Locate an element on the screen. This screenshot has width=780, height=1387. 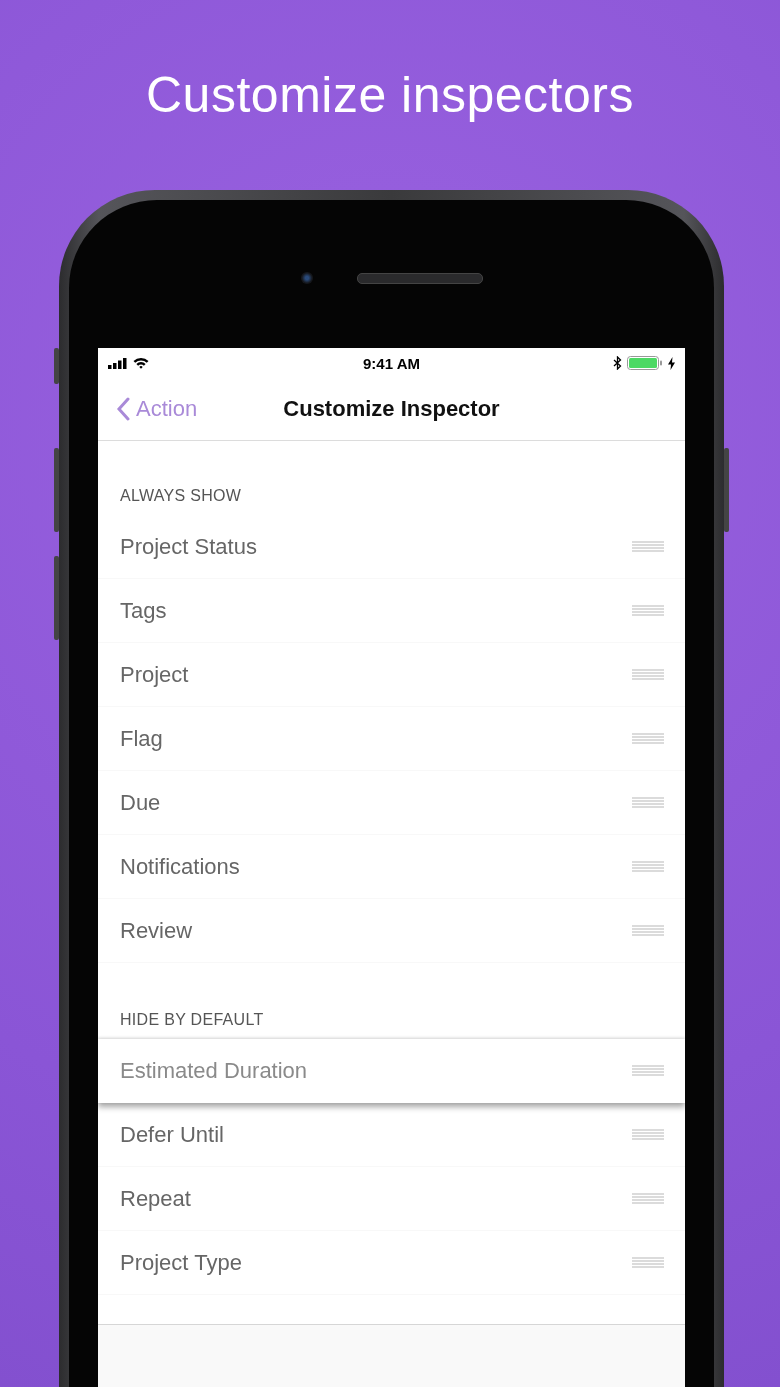
headline: Customize inspectors is located at coordinates (390, 95).